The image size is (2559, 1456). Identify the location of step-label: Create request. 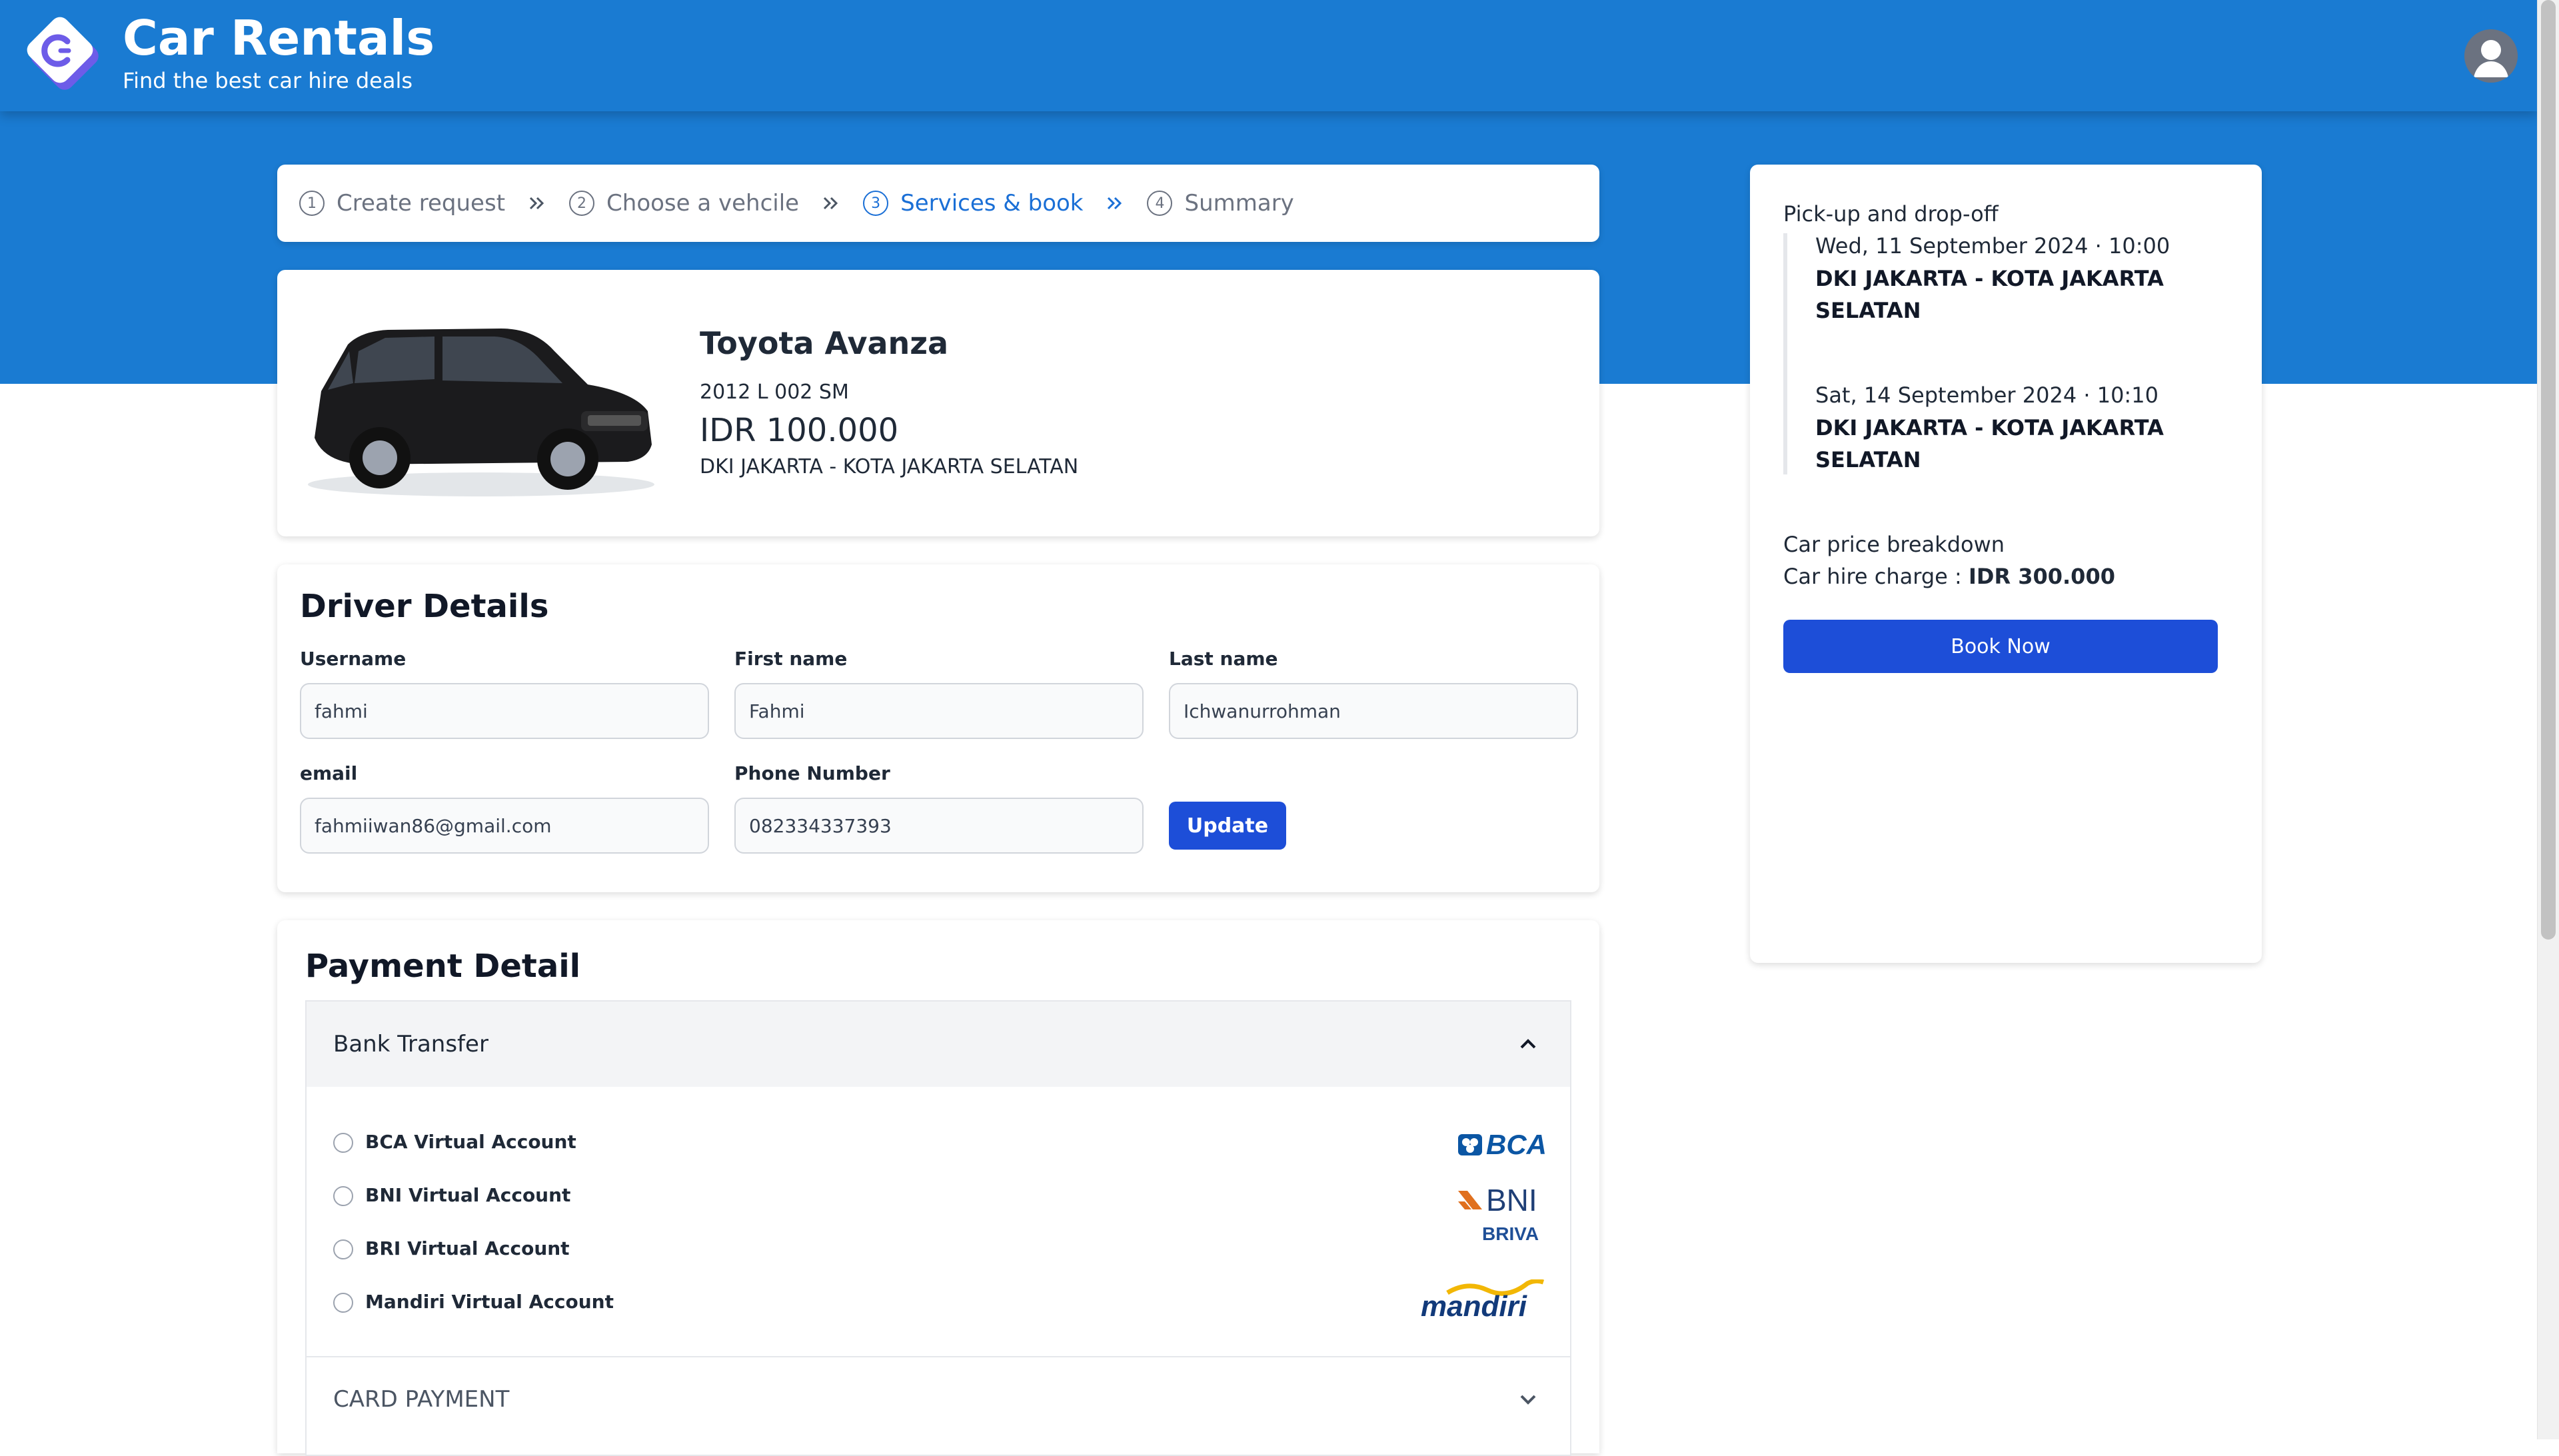
(421, 203).